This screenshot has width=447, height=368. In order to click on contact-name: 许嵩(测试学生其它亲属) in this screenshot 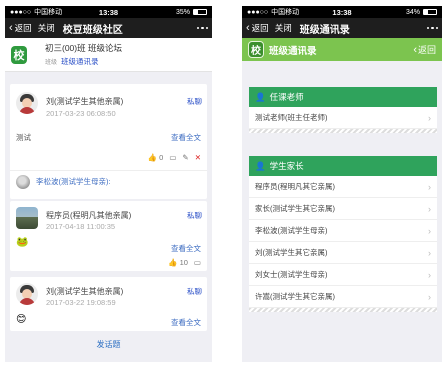, I will do `click(295, 296)`.